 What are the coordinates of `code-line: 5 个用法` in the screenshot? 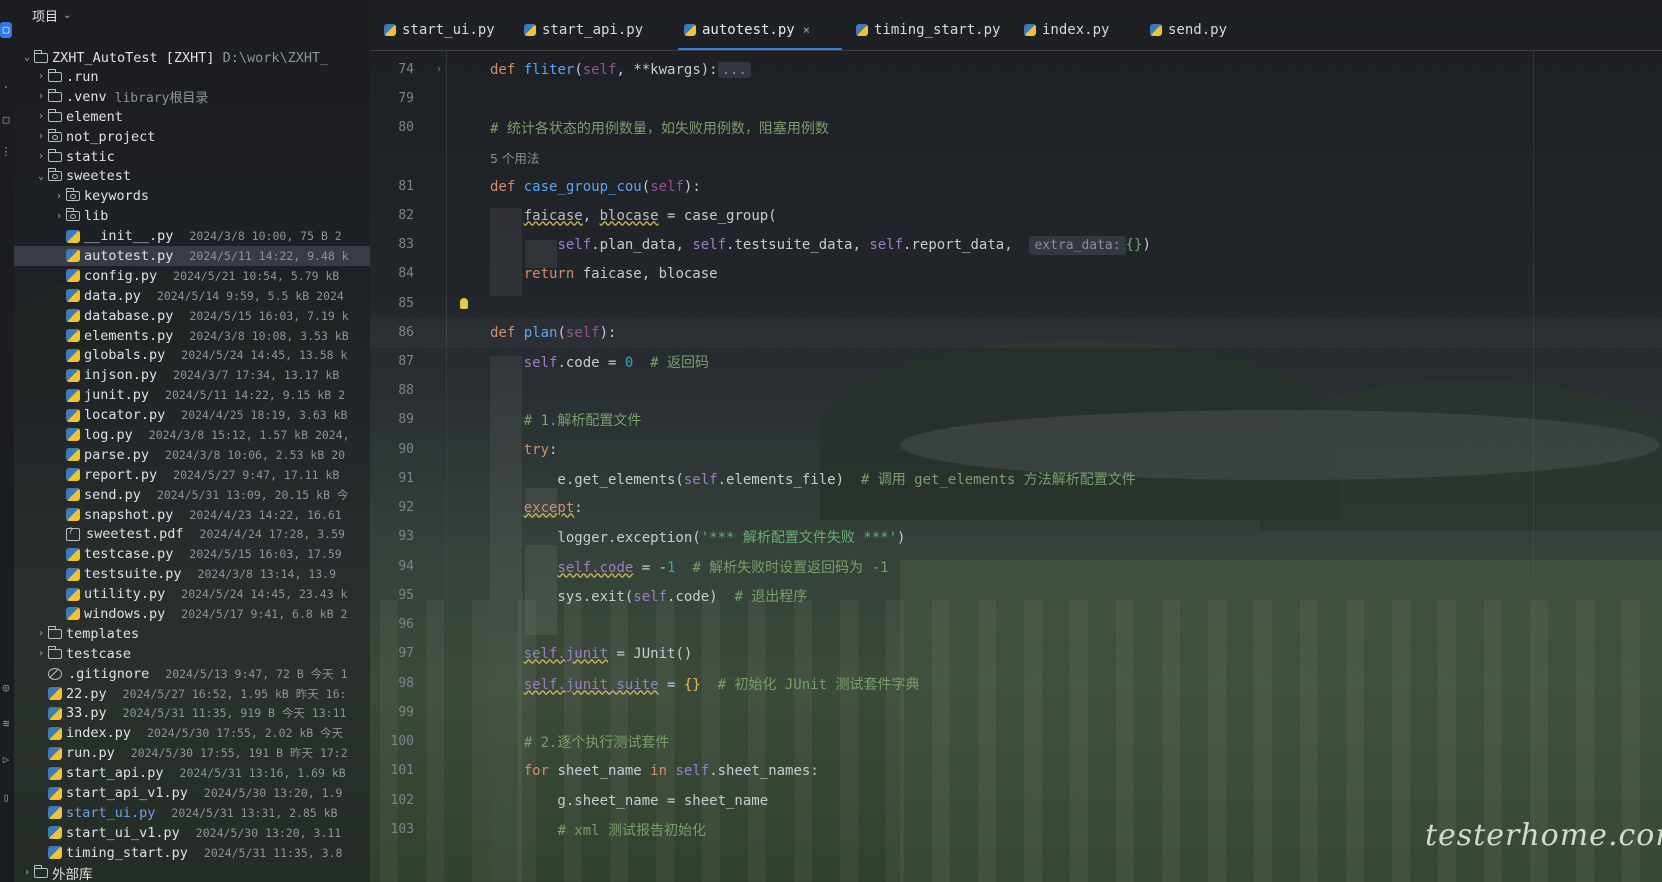 It's located at (1016, 157).